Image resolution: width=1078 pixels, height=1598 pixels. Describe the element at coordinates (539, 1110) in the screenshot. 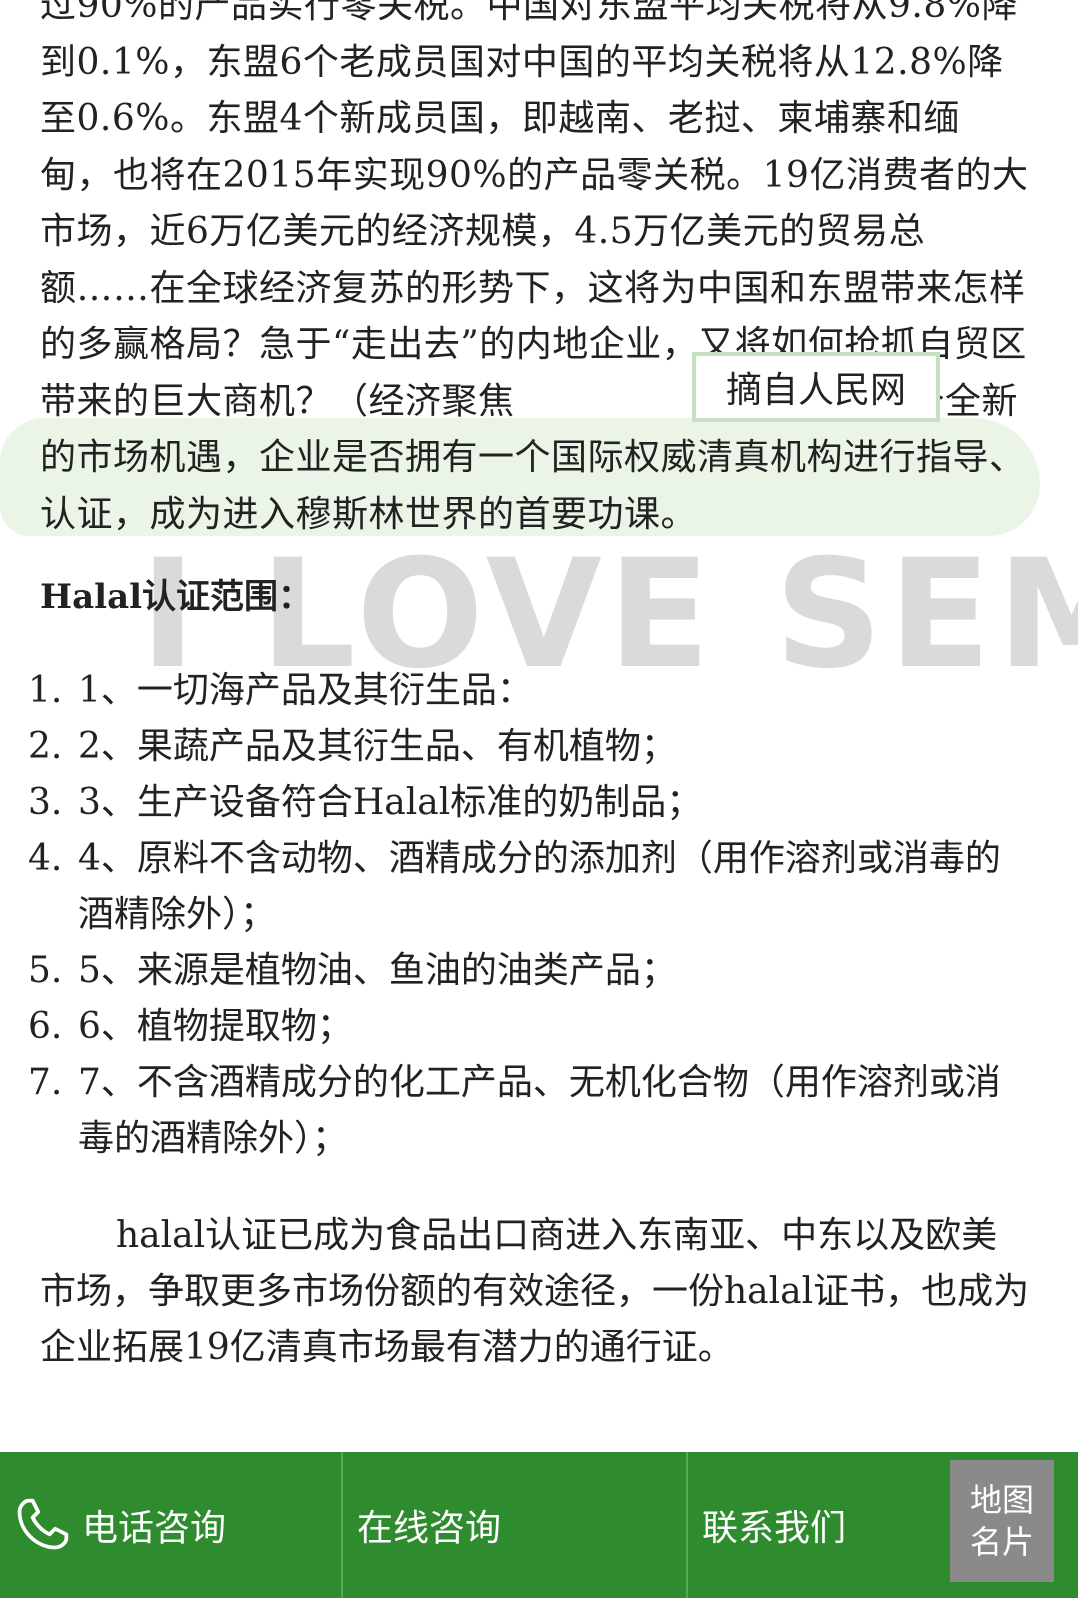

I see `list-text: 7、不含酒精成分的化工产品、无机化合物（用作溶剂或消毒的酒精除外）；` at that location.